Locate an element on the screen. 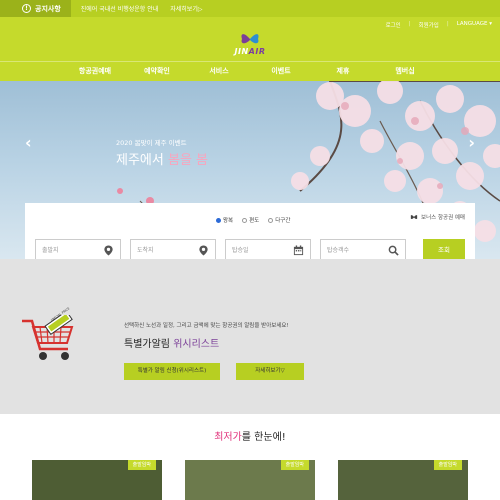 This screenshot has width=500, height=500. notice-text: 진에어 국내선 비행성운항 안내 is located at coordinates (119, 8).